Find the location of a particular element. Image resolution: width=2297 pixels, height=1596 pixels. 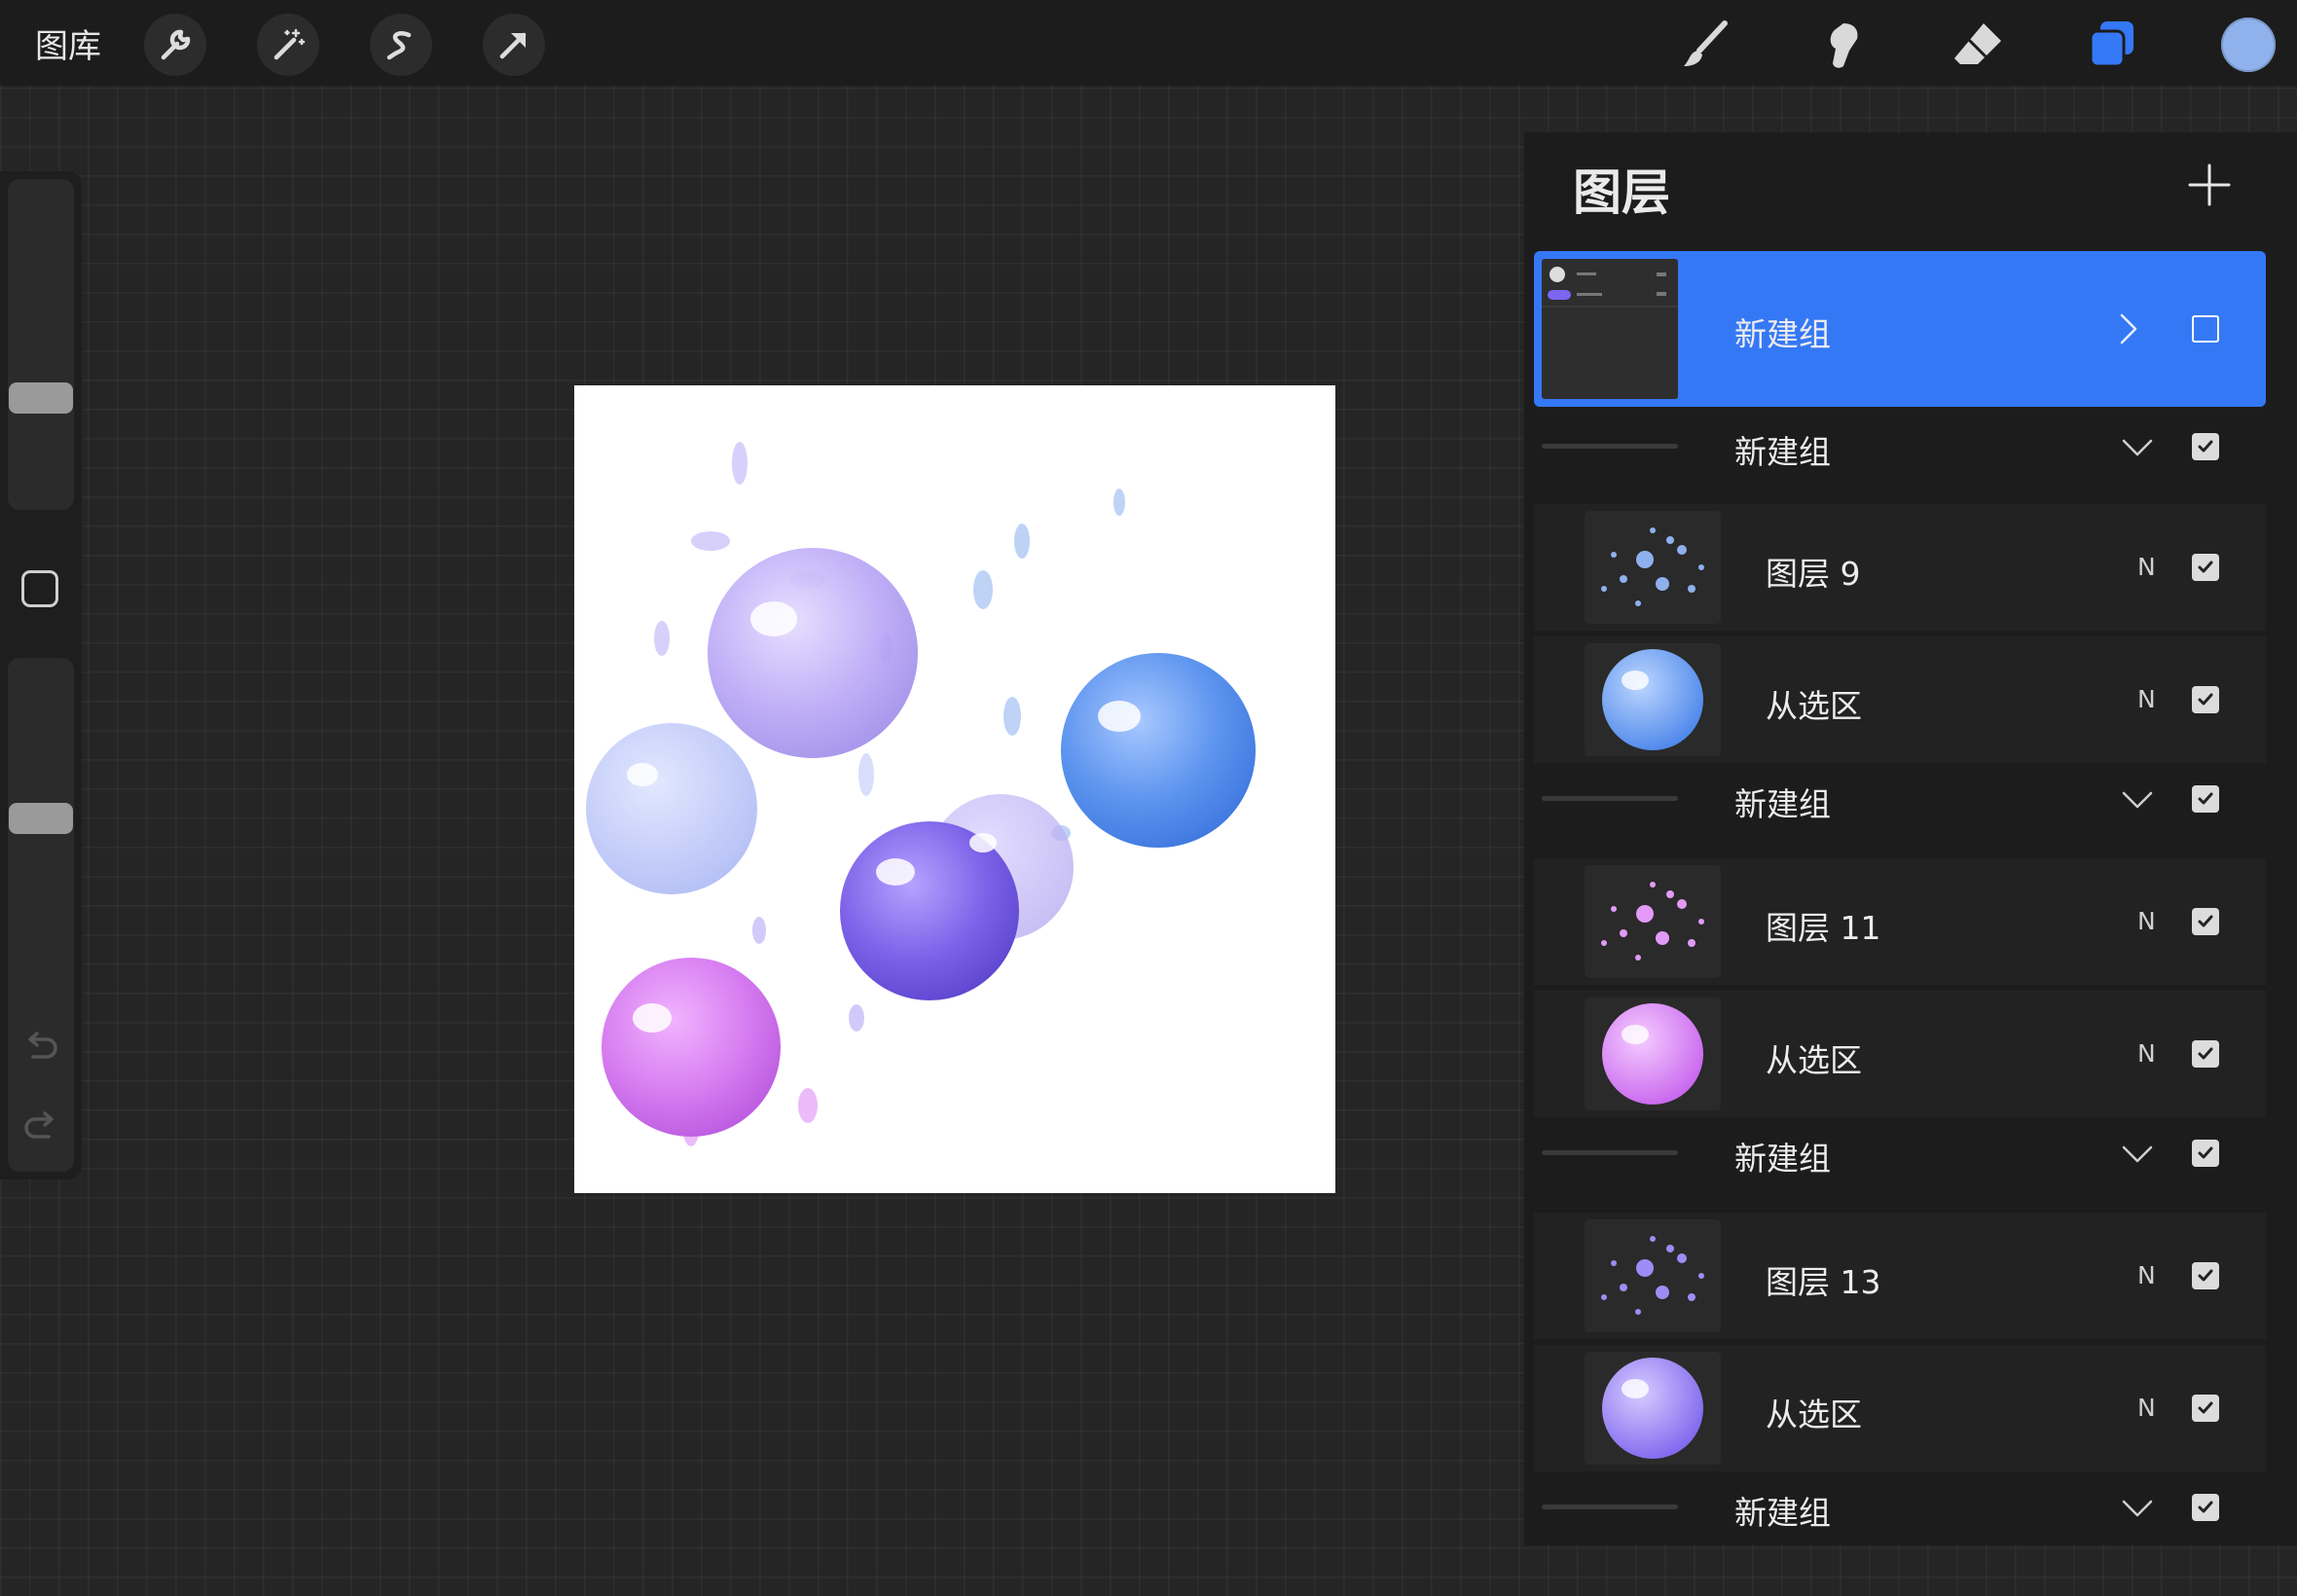

current-color-dot is located at coordinates (2248, 45).